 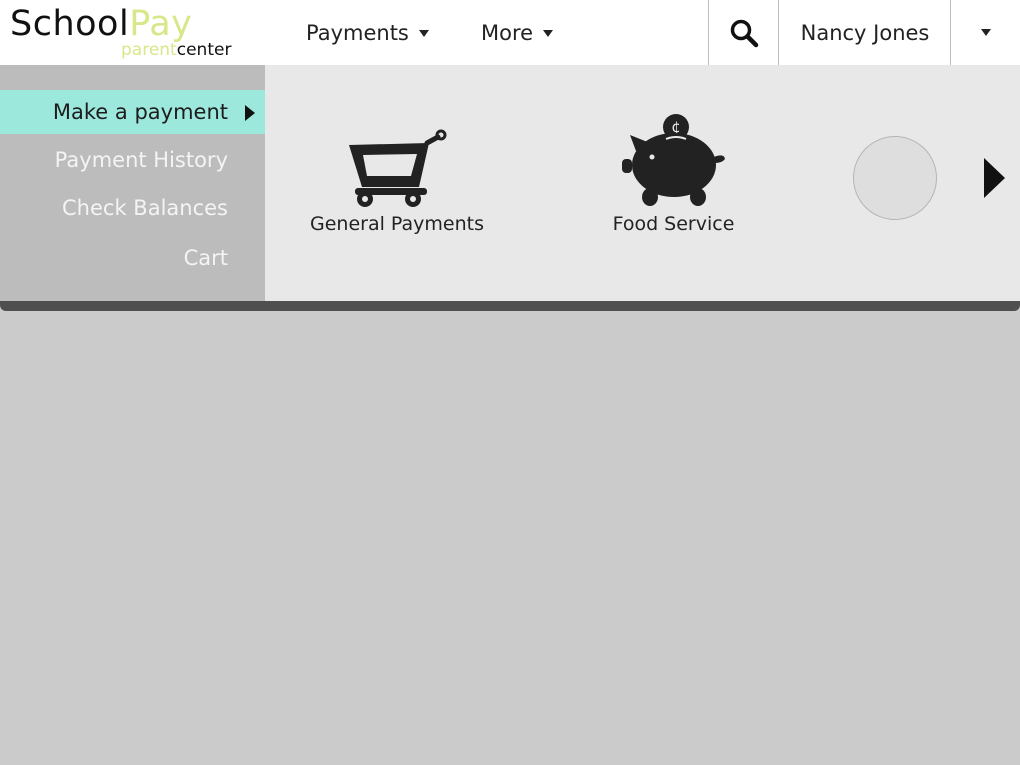 What do you see at coordinates (141, 160) in the screenshot?
I see `side-item-label: Payment History` at bounding box center [141, 160].